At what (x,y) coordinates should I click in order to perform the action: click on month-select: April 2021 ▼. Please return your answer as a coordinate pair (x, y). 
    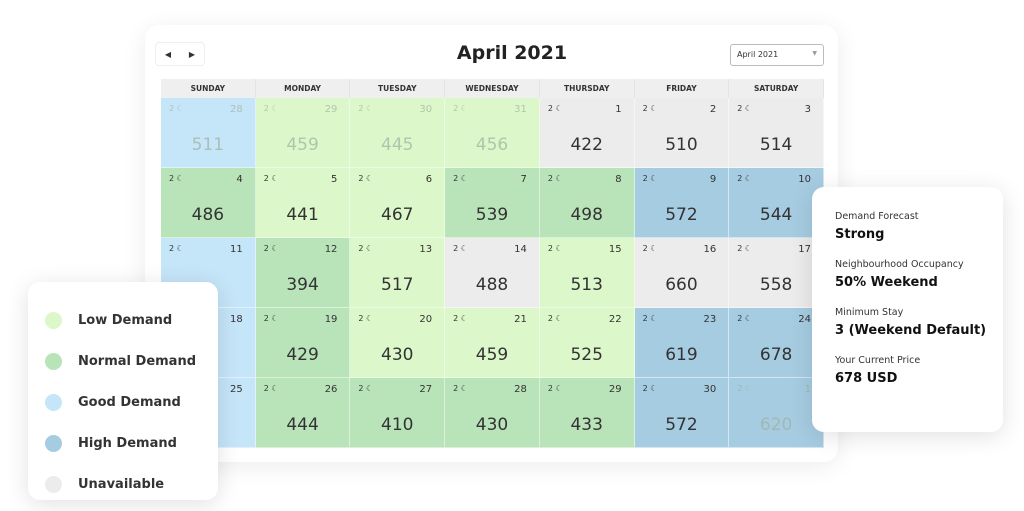
    Looking at the image, I should click on (777, 55).